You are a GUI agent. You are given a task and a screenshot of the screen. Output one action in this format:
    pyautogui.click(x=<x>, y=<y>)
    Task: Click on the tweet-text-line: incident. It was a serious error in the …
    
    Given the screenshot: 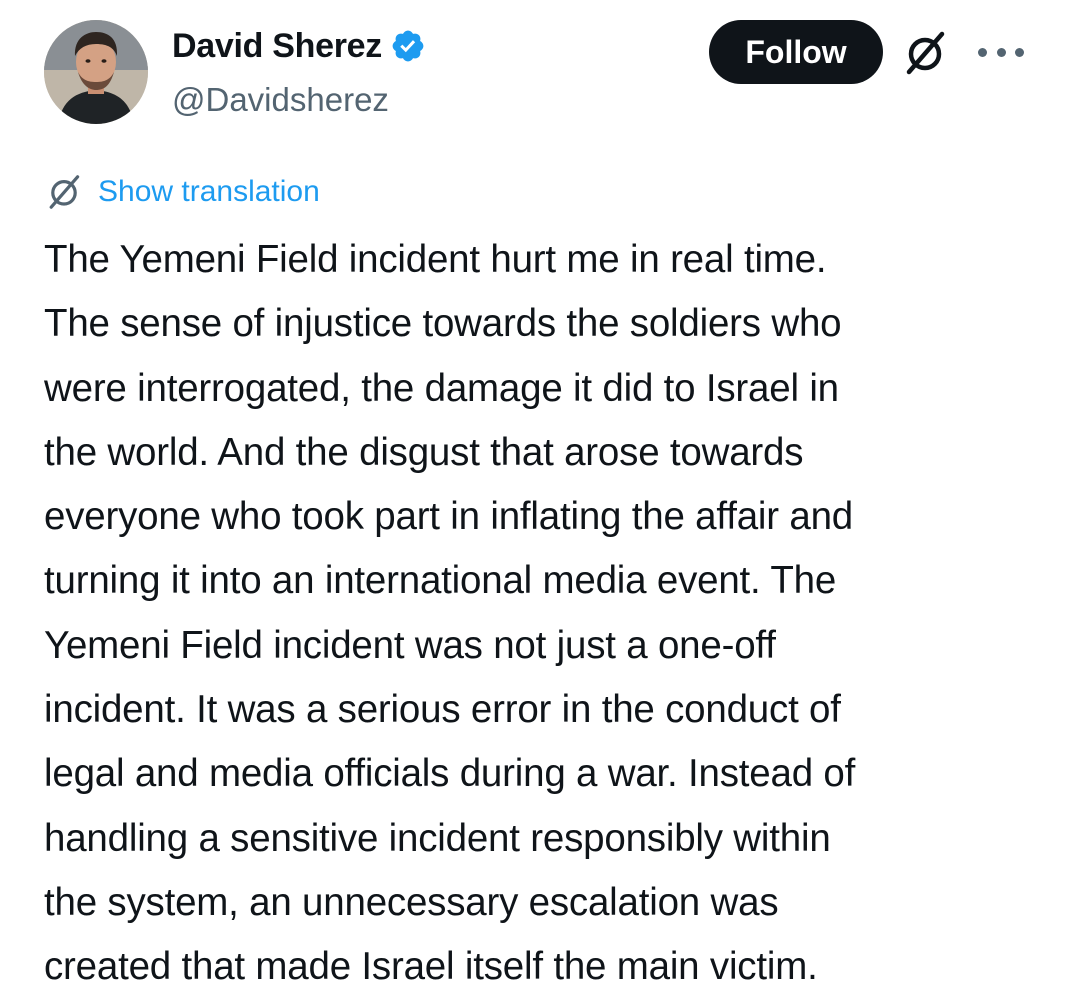 What is the action you would take?
    pyautogui.click(x=442, y=710)
    